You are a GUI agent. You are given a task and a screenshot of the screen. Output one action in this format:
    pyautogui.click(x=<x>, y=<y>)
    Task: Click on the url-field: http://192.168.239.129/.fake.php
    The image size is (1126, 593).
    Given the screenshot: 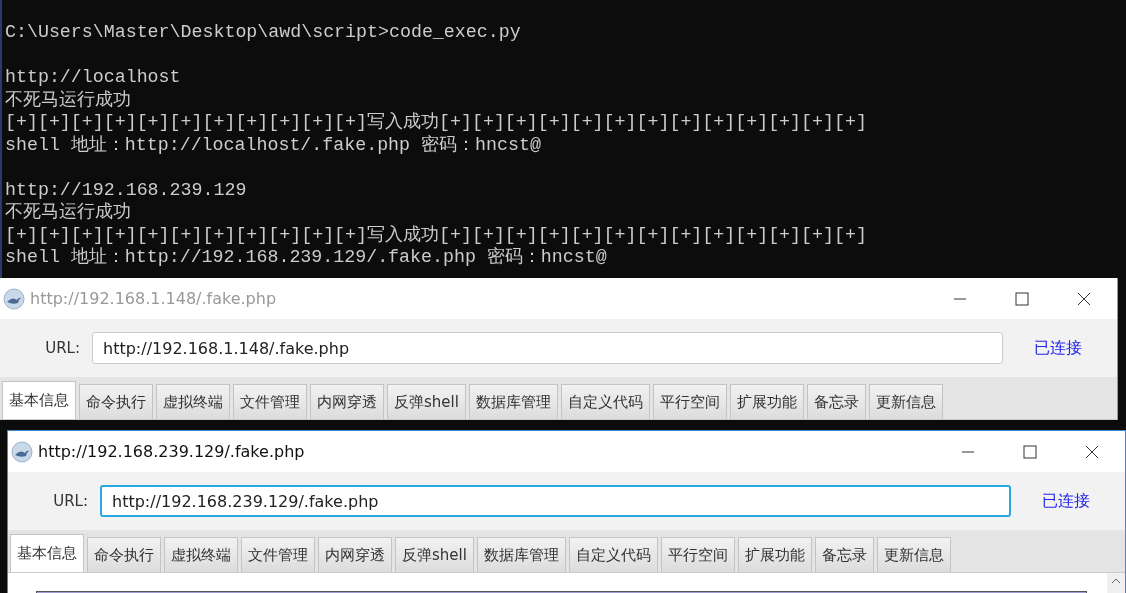 What is the action you would take?
    pyautogui.click(x=555, y=501)
    